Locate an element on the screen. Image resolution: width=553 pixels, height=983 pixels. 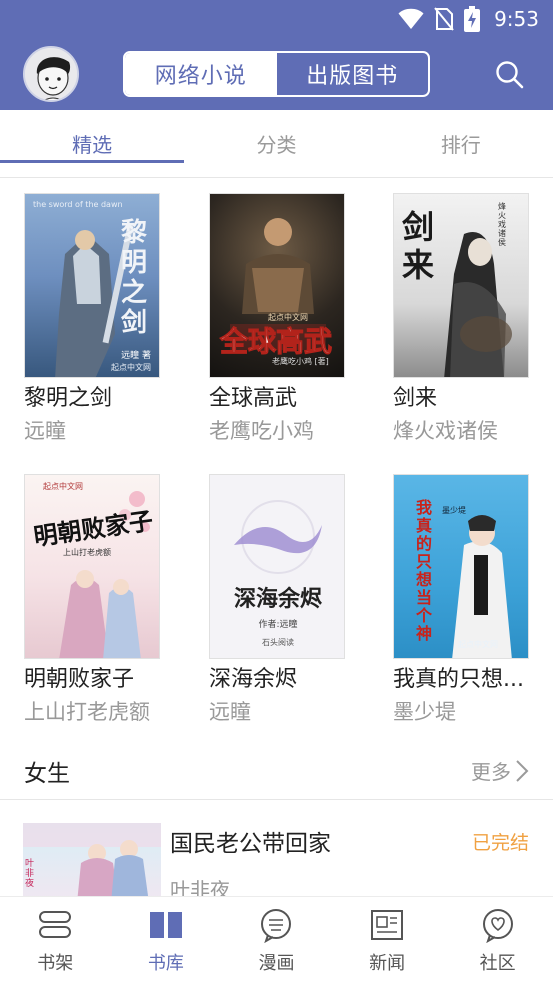
book-cover: 剑来 烽火戏诸侯 is located at coordinates (461, 285).